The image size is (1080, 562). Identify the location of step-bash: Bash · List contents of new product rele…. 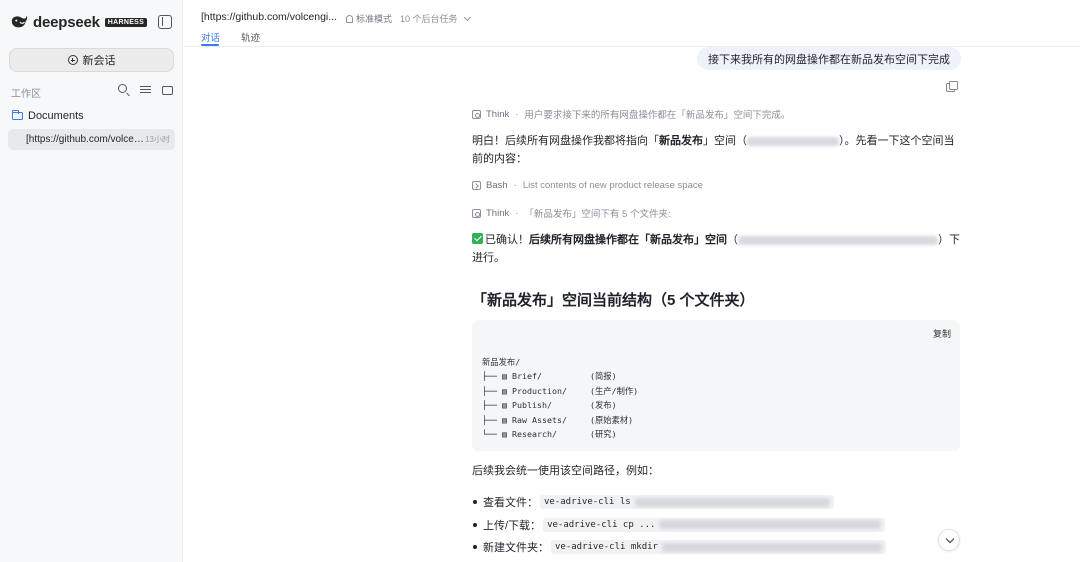
(587, 185).